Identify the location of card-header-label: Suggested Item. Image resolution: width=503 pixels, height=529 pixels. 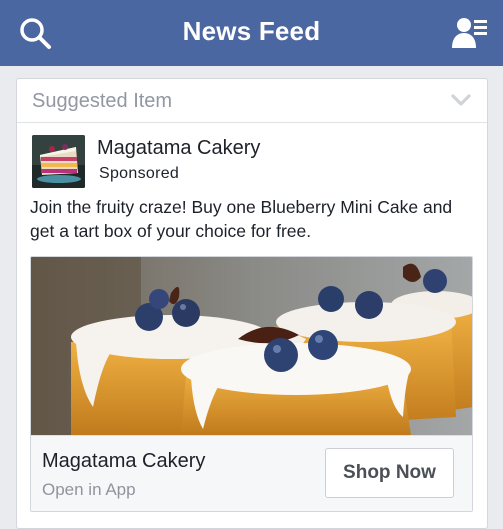
(102, 101).